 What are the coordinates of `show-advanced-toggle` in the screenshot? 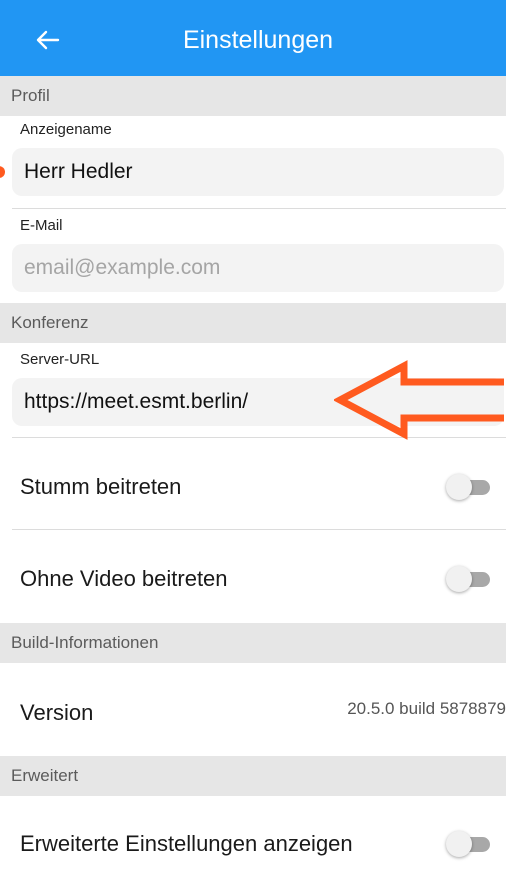 It's located at (469, 844).